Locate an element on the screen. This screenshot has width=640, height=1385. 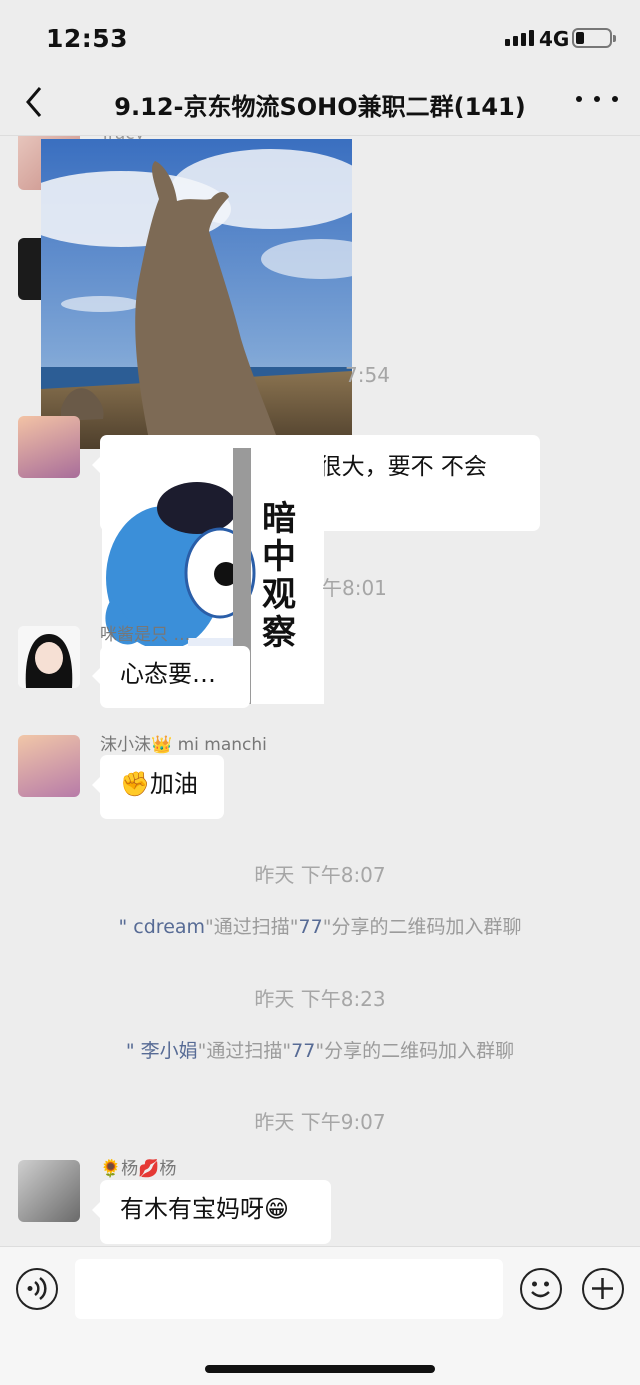
message-bubble: 有木有宝妈呀😁 is located at coordinates (211, 1212).